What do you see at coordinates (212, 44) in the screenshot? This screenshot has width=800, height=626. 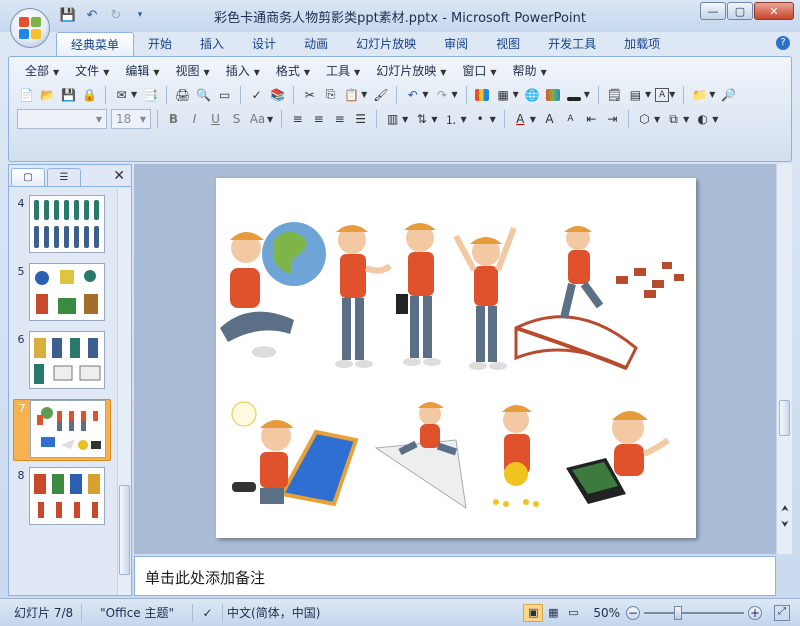 I see `tab-insert: 插入` at bounding box center [212, 44].